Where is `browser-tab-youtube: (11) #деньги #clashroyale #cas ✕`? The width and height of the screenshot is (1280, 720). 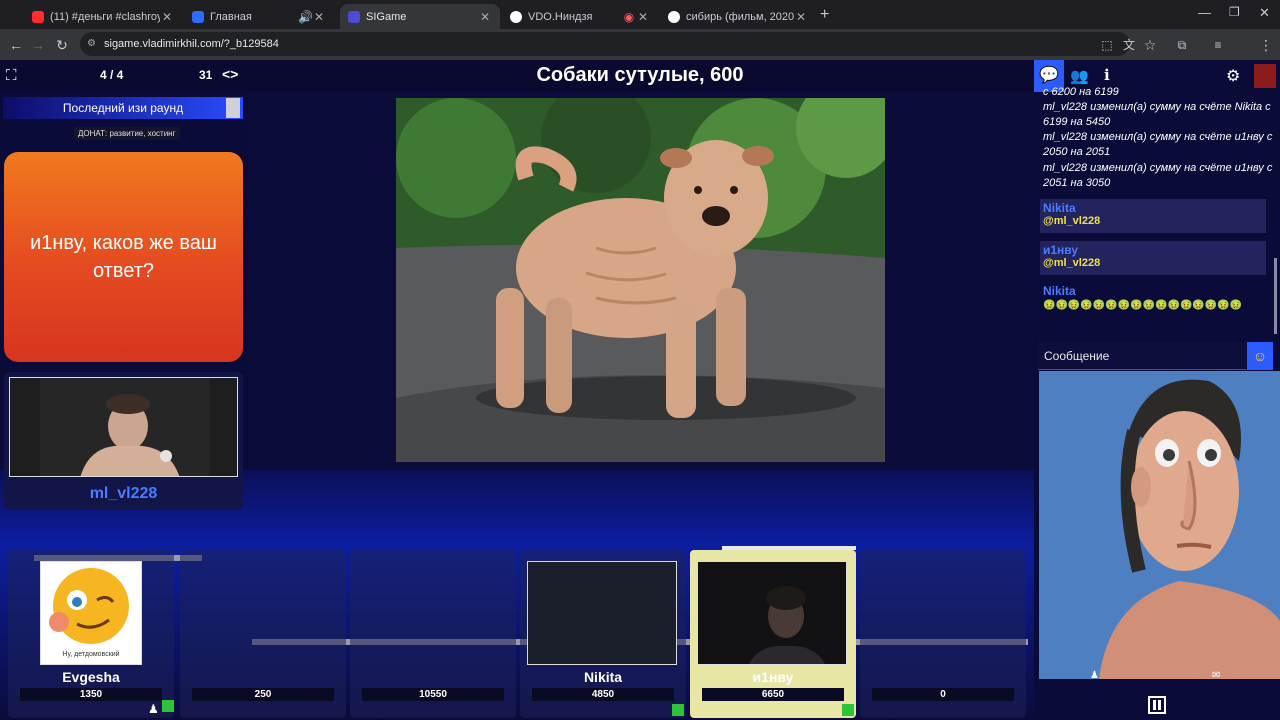 browser-tab-youtube: (11) #деньги #clashroyale #cas ✕ is located at coordinates (103, 16).